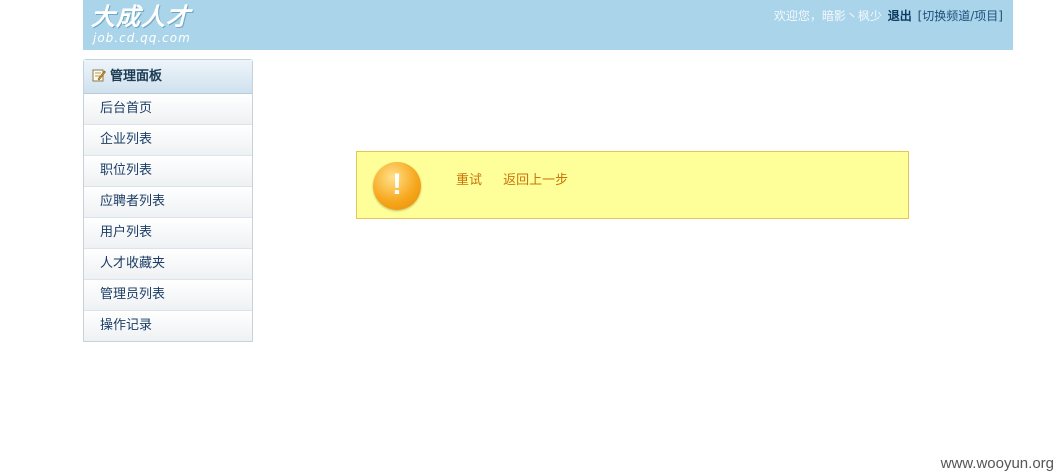 Image resolution: width=1055 pixels, height=474 pixels. Describe the element at coordinates (168, 325) in the screenshot. I see `sidebar-item-operation-log: 操作记录` at that location.